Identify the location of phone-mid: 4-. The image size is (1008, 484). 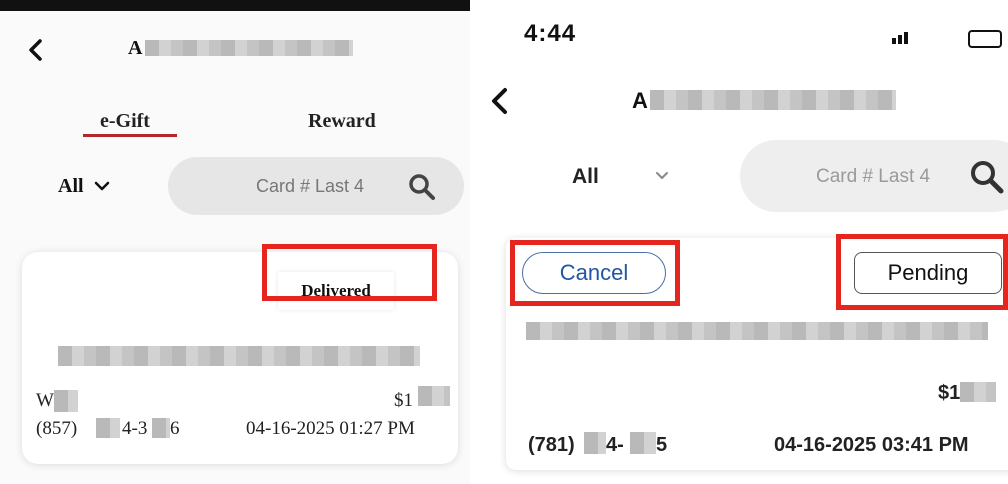
(615, 445).